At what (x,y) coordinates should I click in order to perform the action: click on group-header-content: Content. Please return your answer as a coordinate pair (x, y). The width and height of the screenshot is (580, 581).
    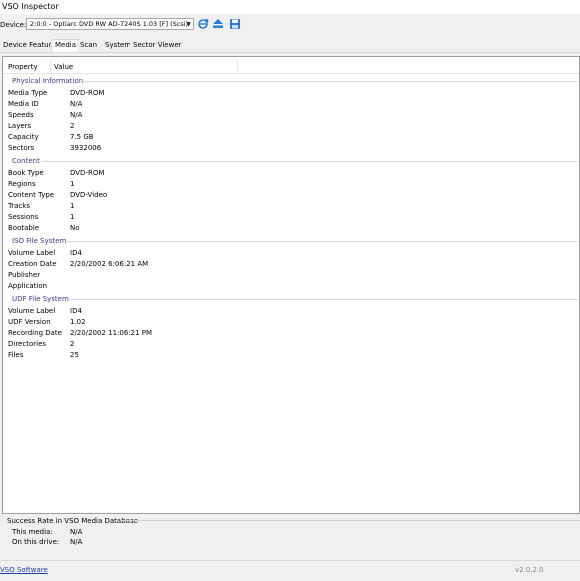
    Looking at the image, I should click on (26, 161).